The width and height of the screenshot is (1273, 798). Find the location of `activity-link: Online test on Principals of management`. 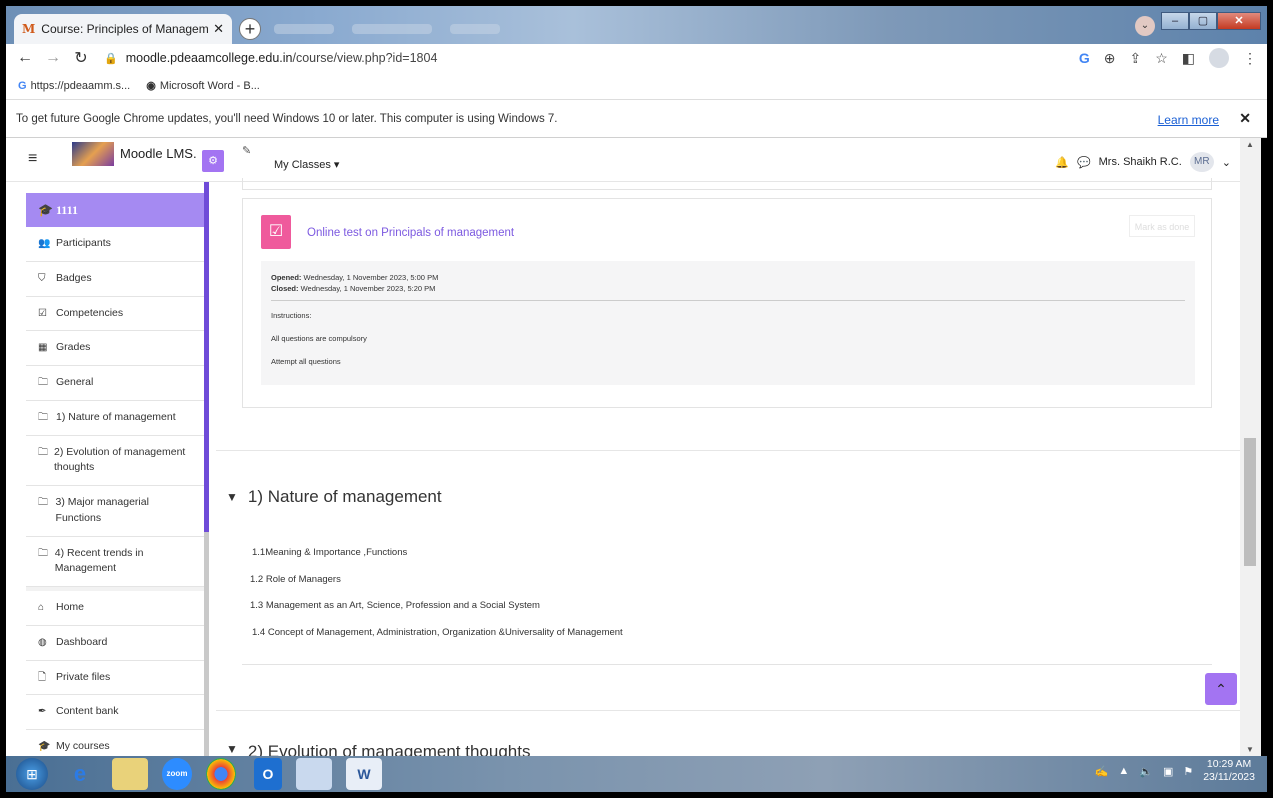

activity-link: Online test on Principals of management is located at coordinates (410, 233).